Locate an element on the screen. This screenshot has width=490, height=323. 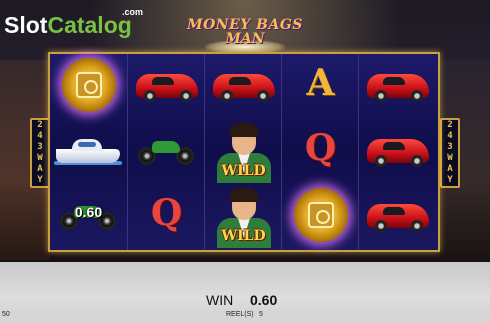
reel-3: WILD WILD is located at coordinates (242, 152).